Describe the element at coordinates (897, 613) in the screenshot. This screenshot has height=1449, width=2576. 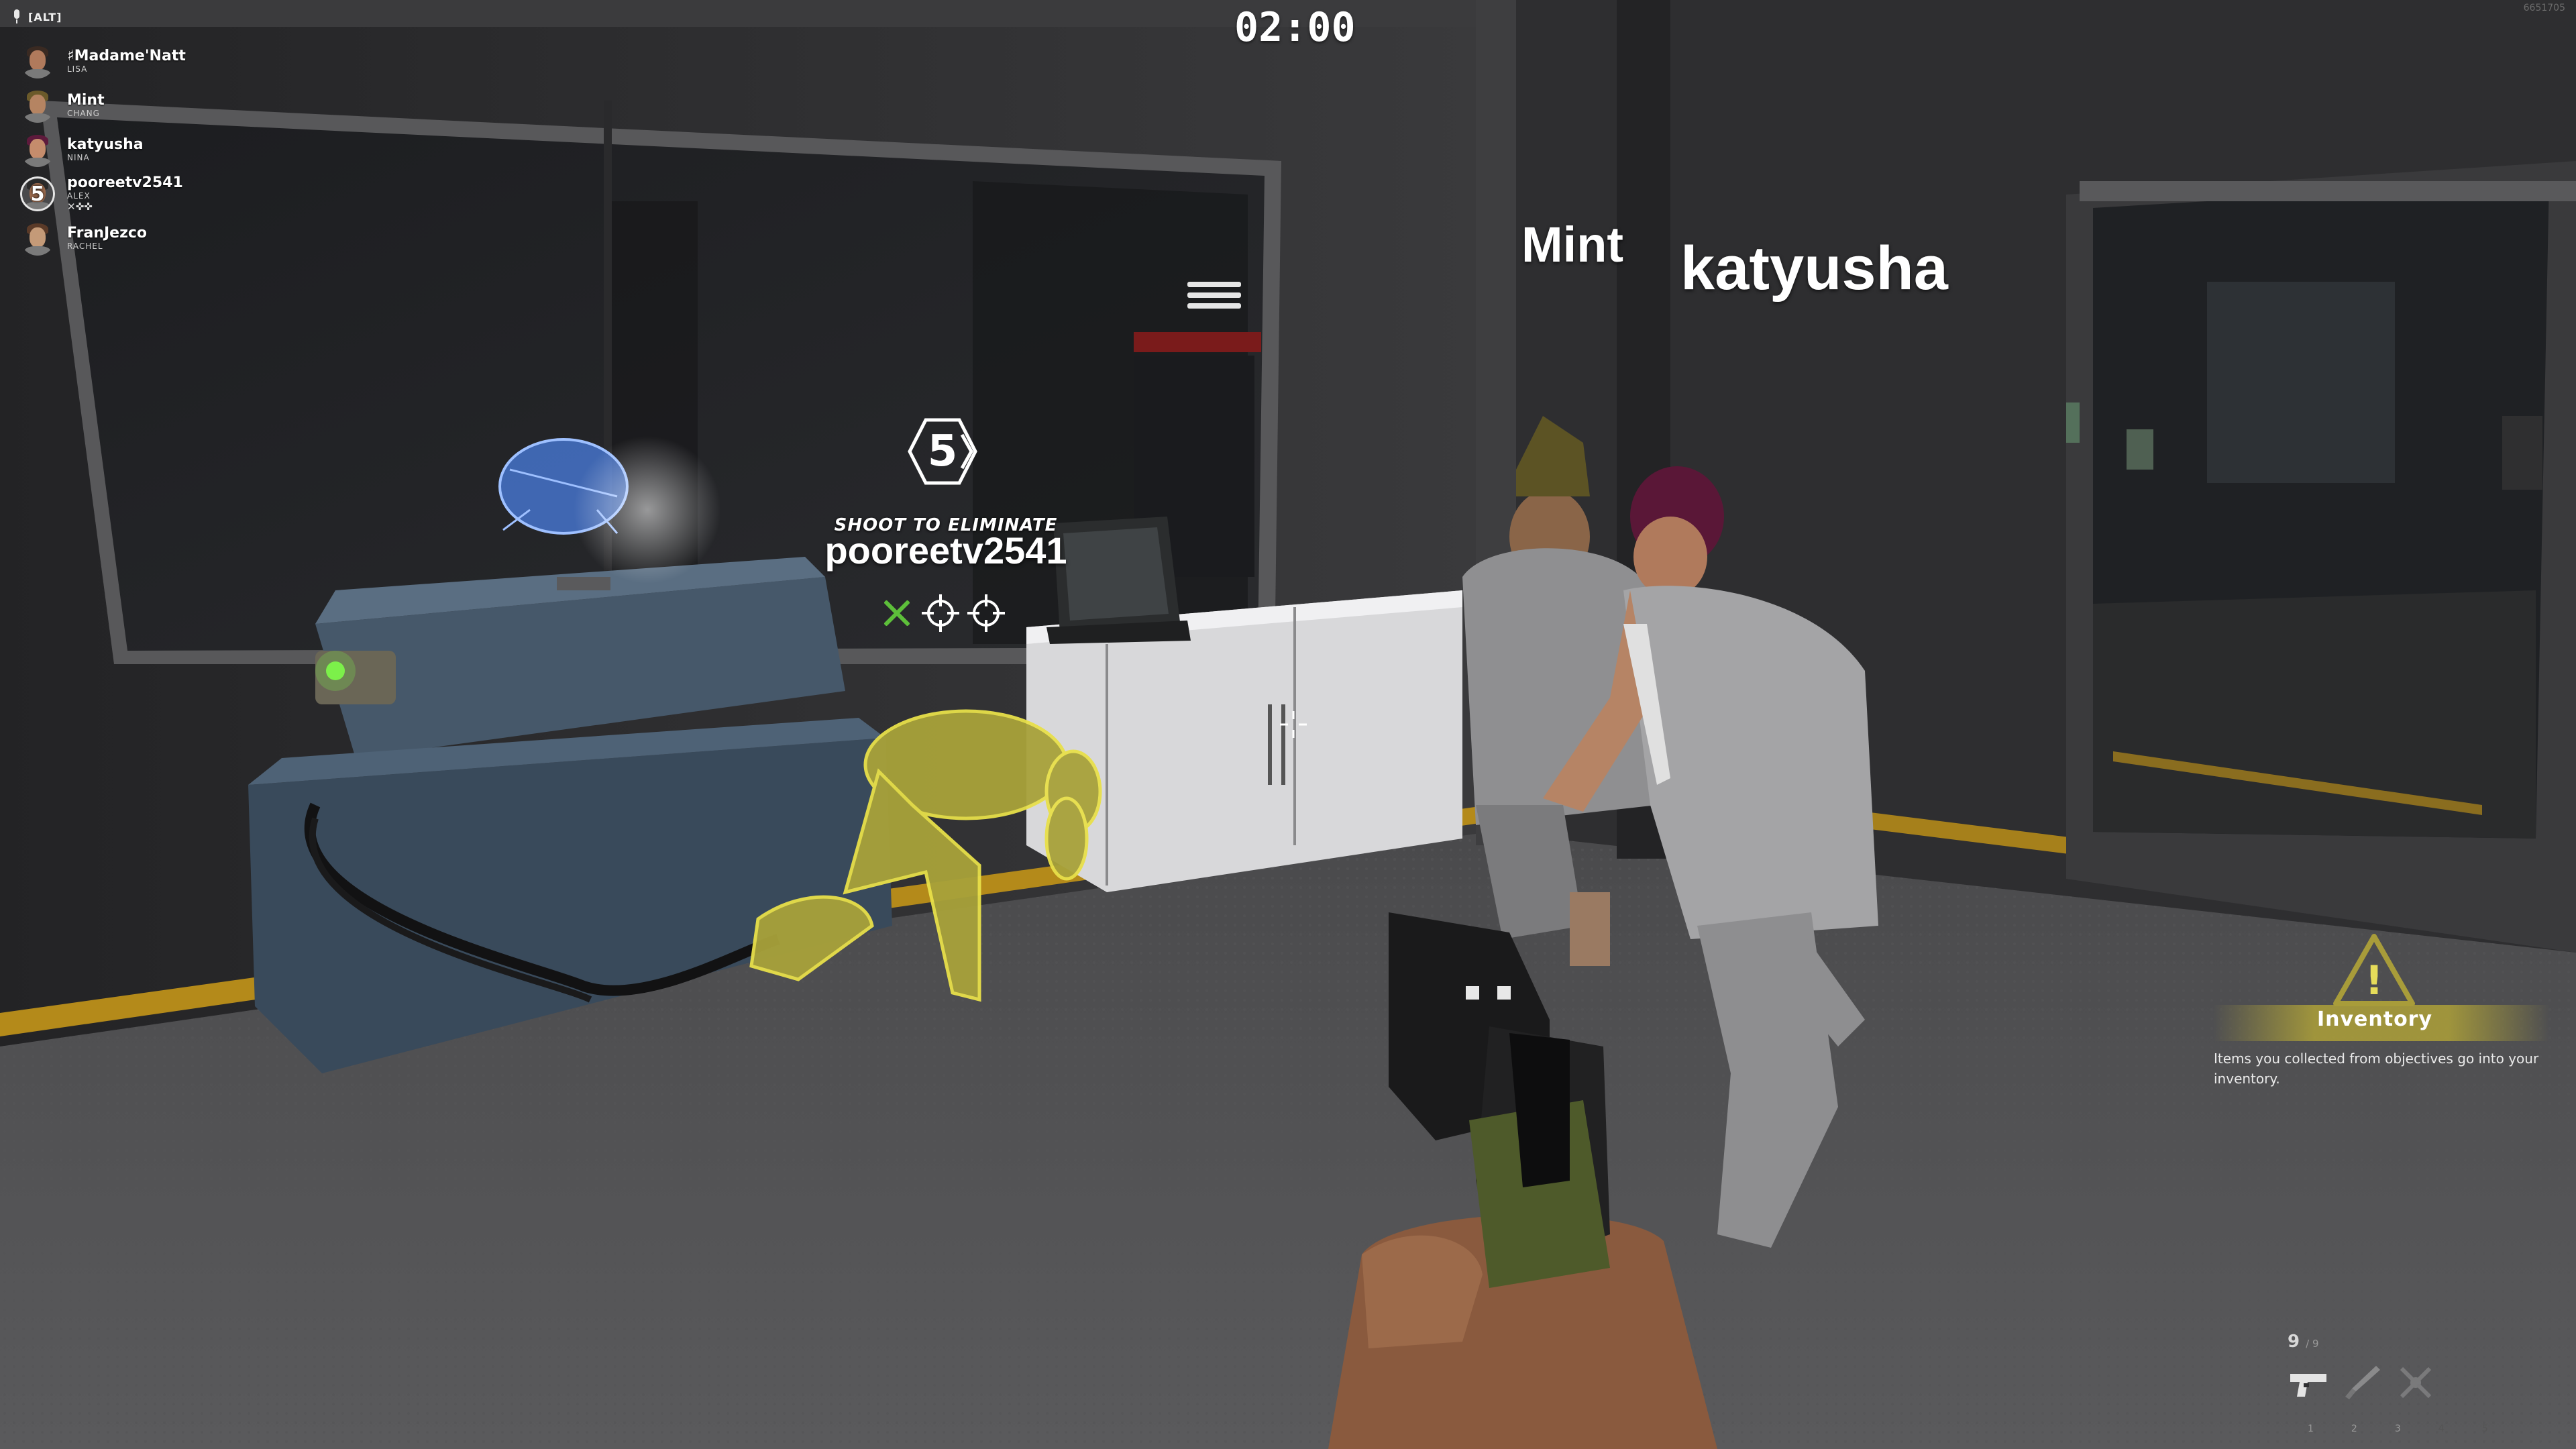
I see `eliminated-x-icon` at that location.